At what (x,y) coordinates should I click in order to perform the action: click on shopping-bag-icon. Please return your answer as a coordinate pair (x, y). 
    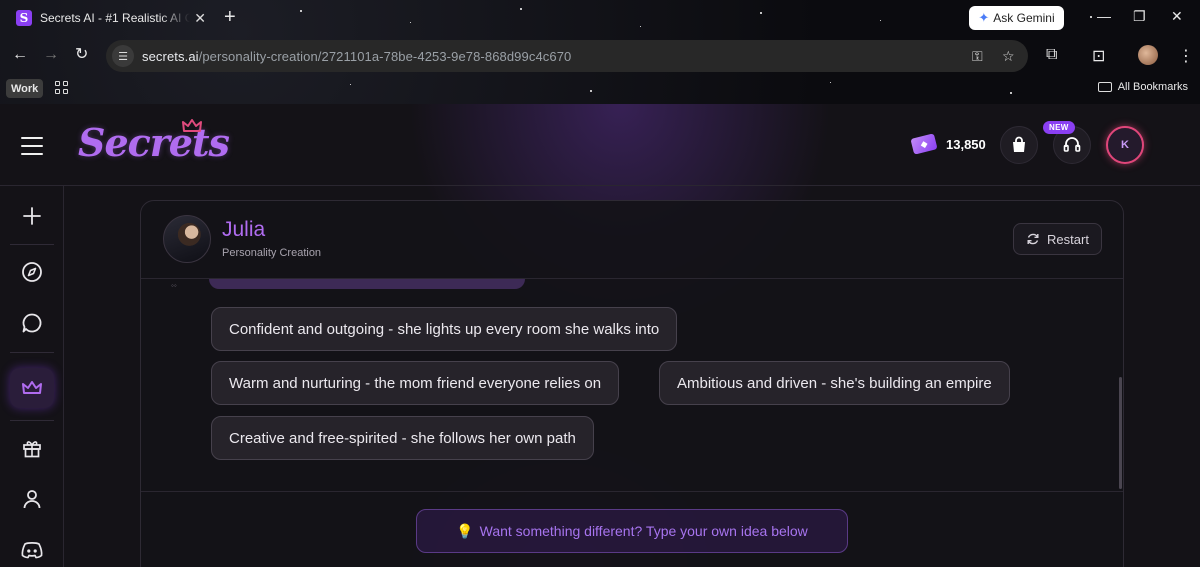
    Looking at the image, I should click on (1019, 144).